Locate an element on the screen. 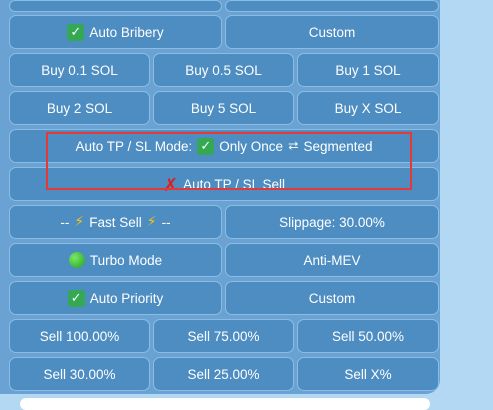 This screenshot has height=410, width=493. bribery-custom-button: Custom is located at coordinates (332, 32).